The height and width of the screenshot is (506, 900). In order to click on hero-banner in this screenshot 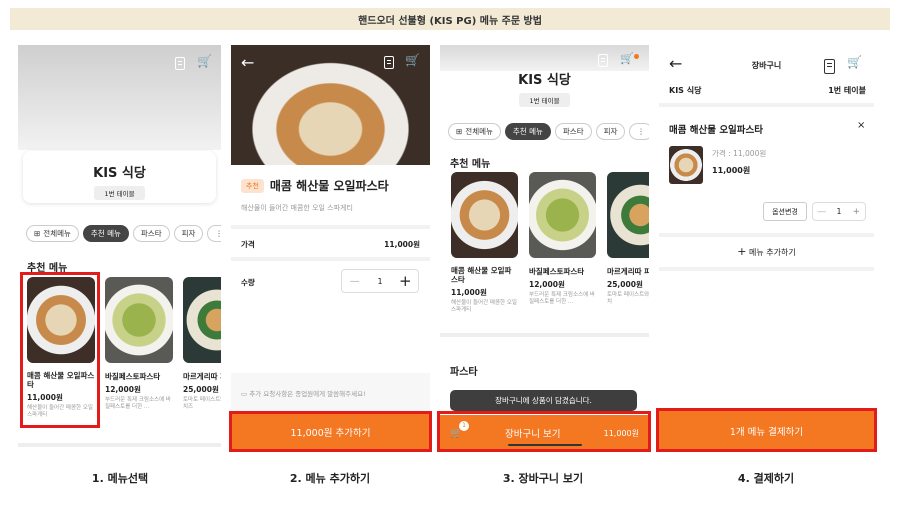, I will do `click(544, 58)`.